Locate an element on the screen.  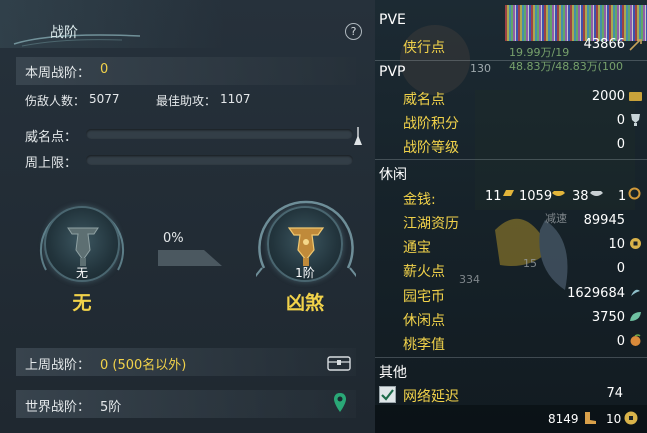
world-rank-label: 世界战阶： is located at coordinates (58, 407).